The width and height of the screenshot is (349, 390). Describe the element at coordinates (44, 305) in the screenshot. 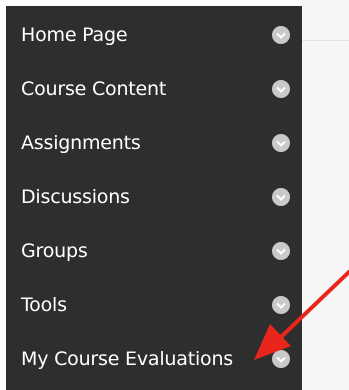

I see `sidebar-item-label: Tools` at that location.